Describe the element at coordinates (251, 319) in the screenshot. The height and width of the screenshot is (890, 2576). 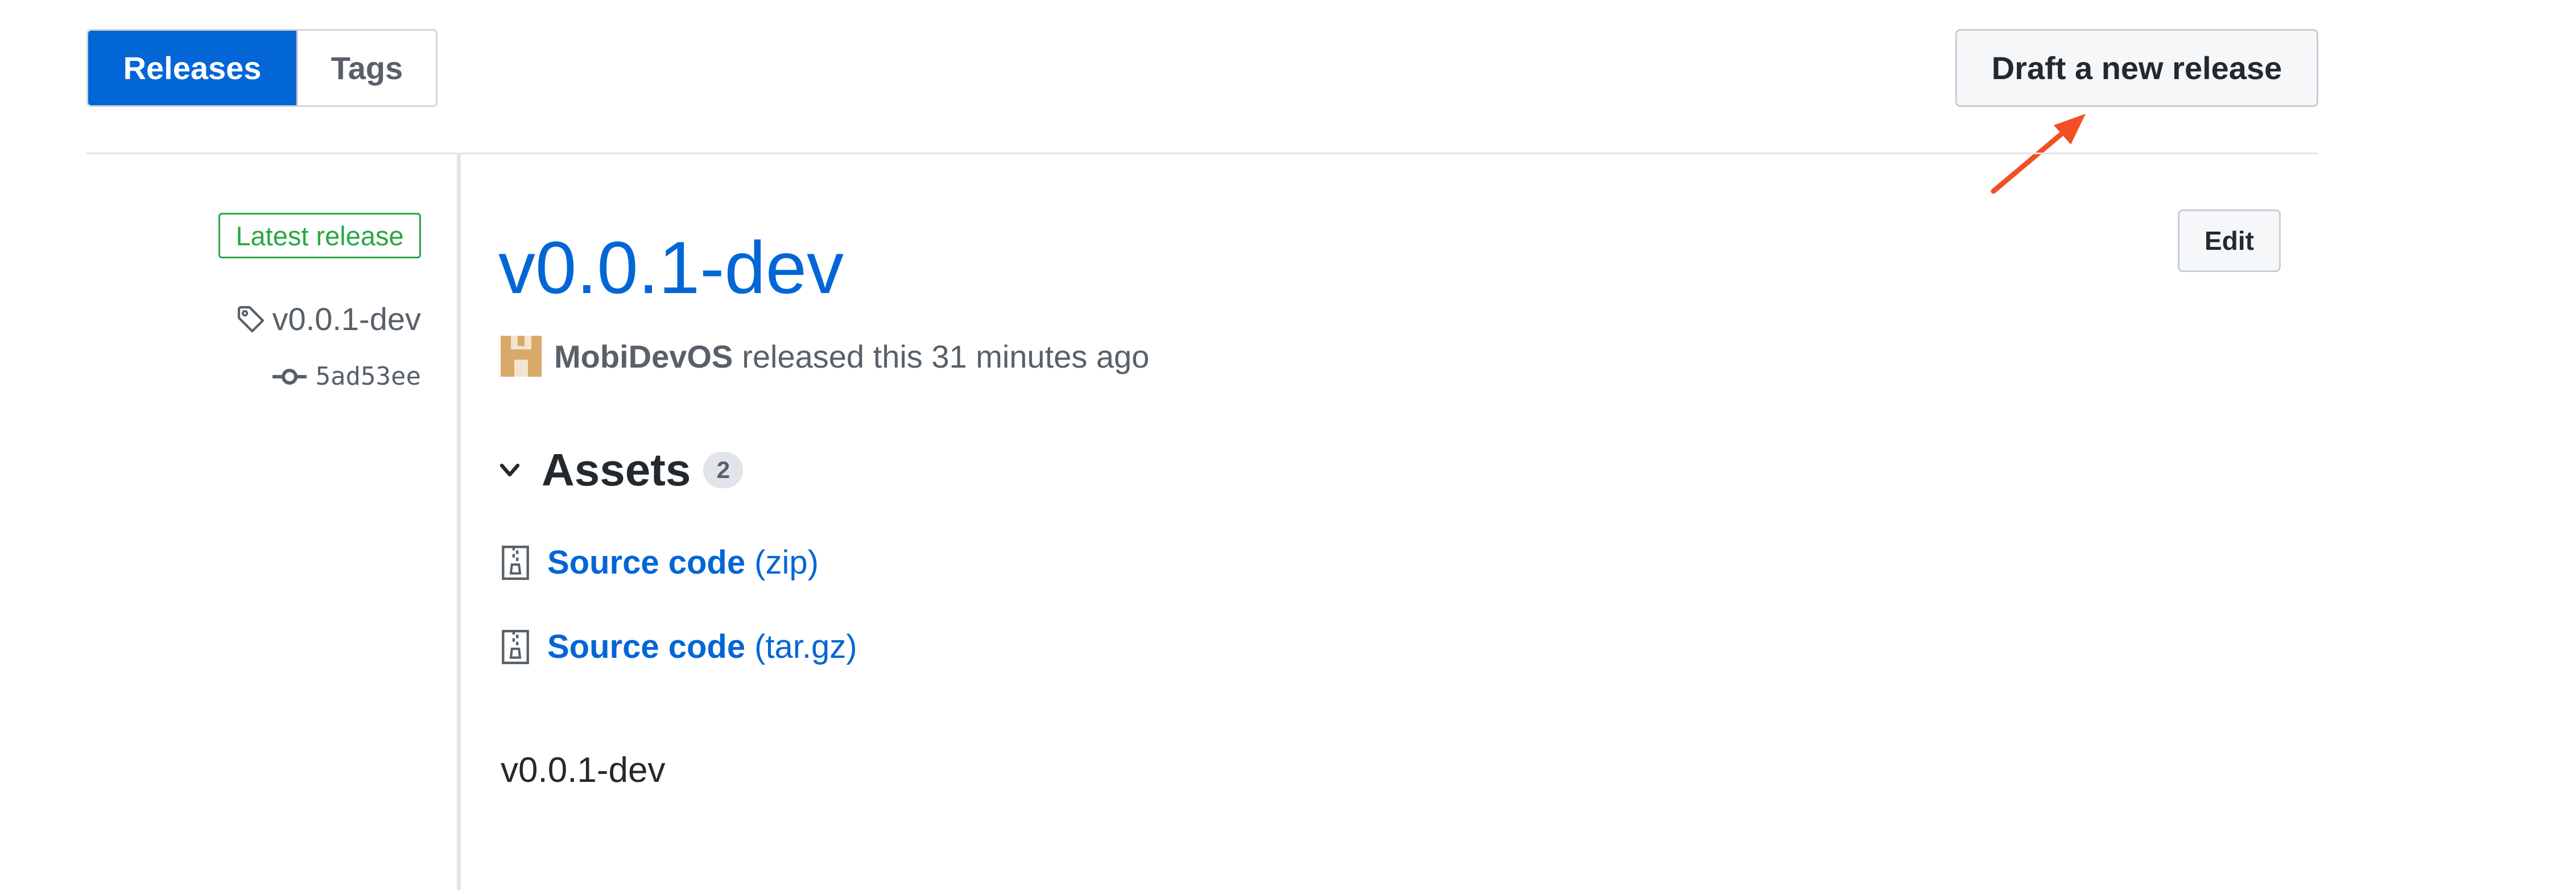
I see `tag-icon` at that location.